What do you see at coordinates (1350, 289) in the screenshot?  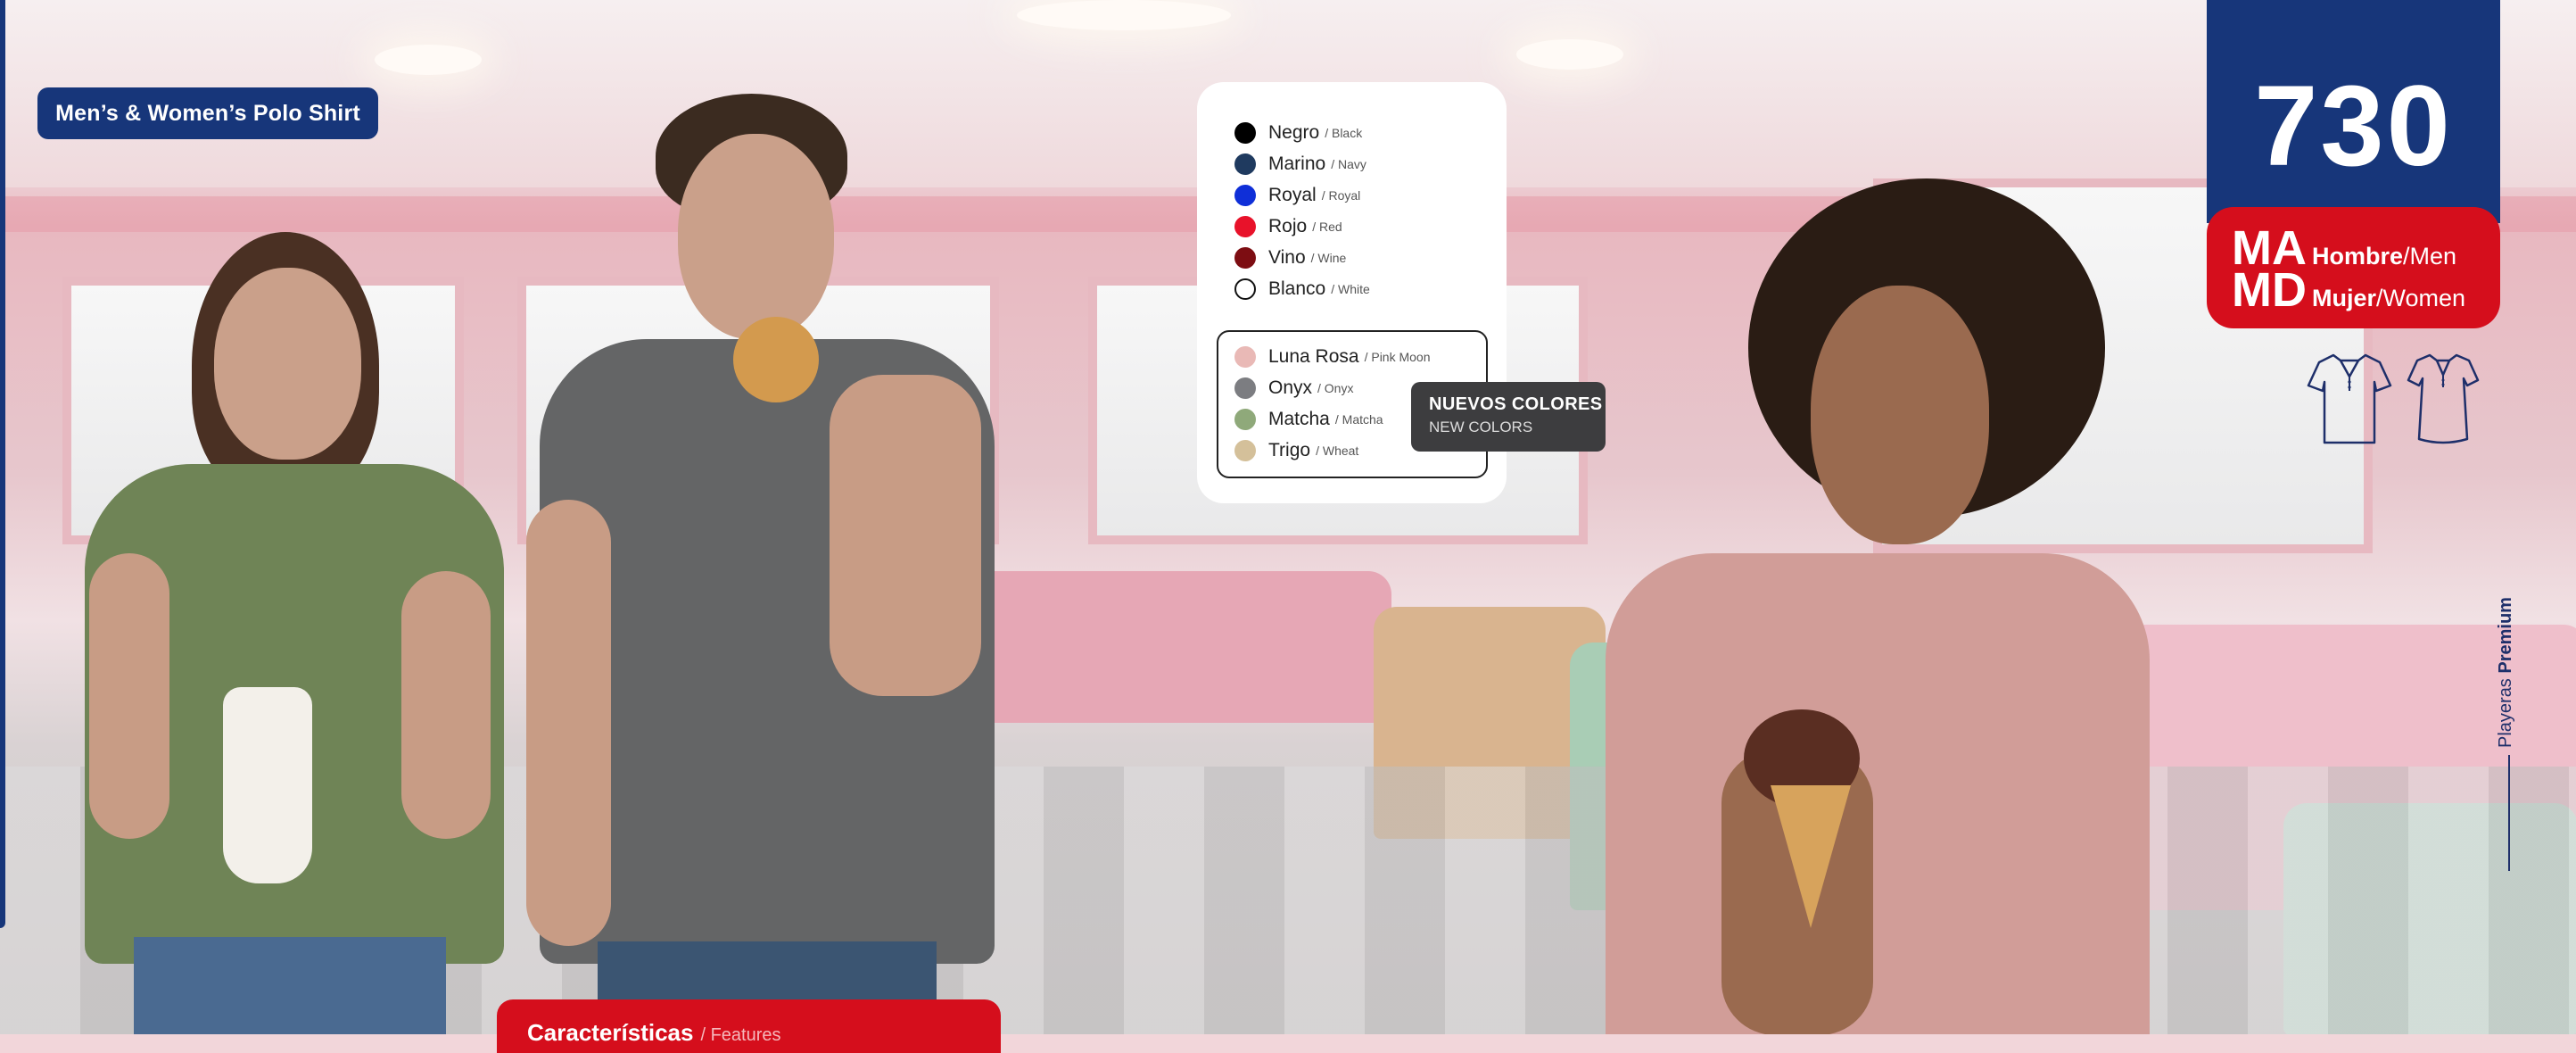 I see `color-name-english: / White` at bounding box center [1350, 289].